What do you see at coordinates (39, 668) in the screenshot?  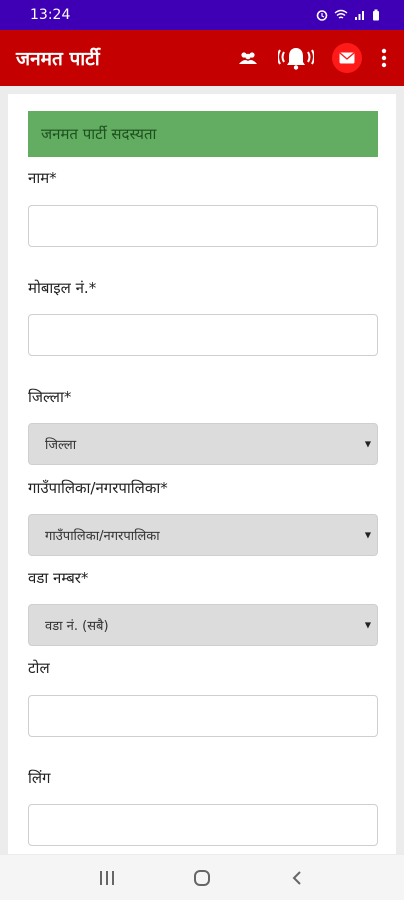 I see `tol-label: टोल` at bounding box center [39, 668].